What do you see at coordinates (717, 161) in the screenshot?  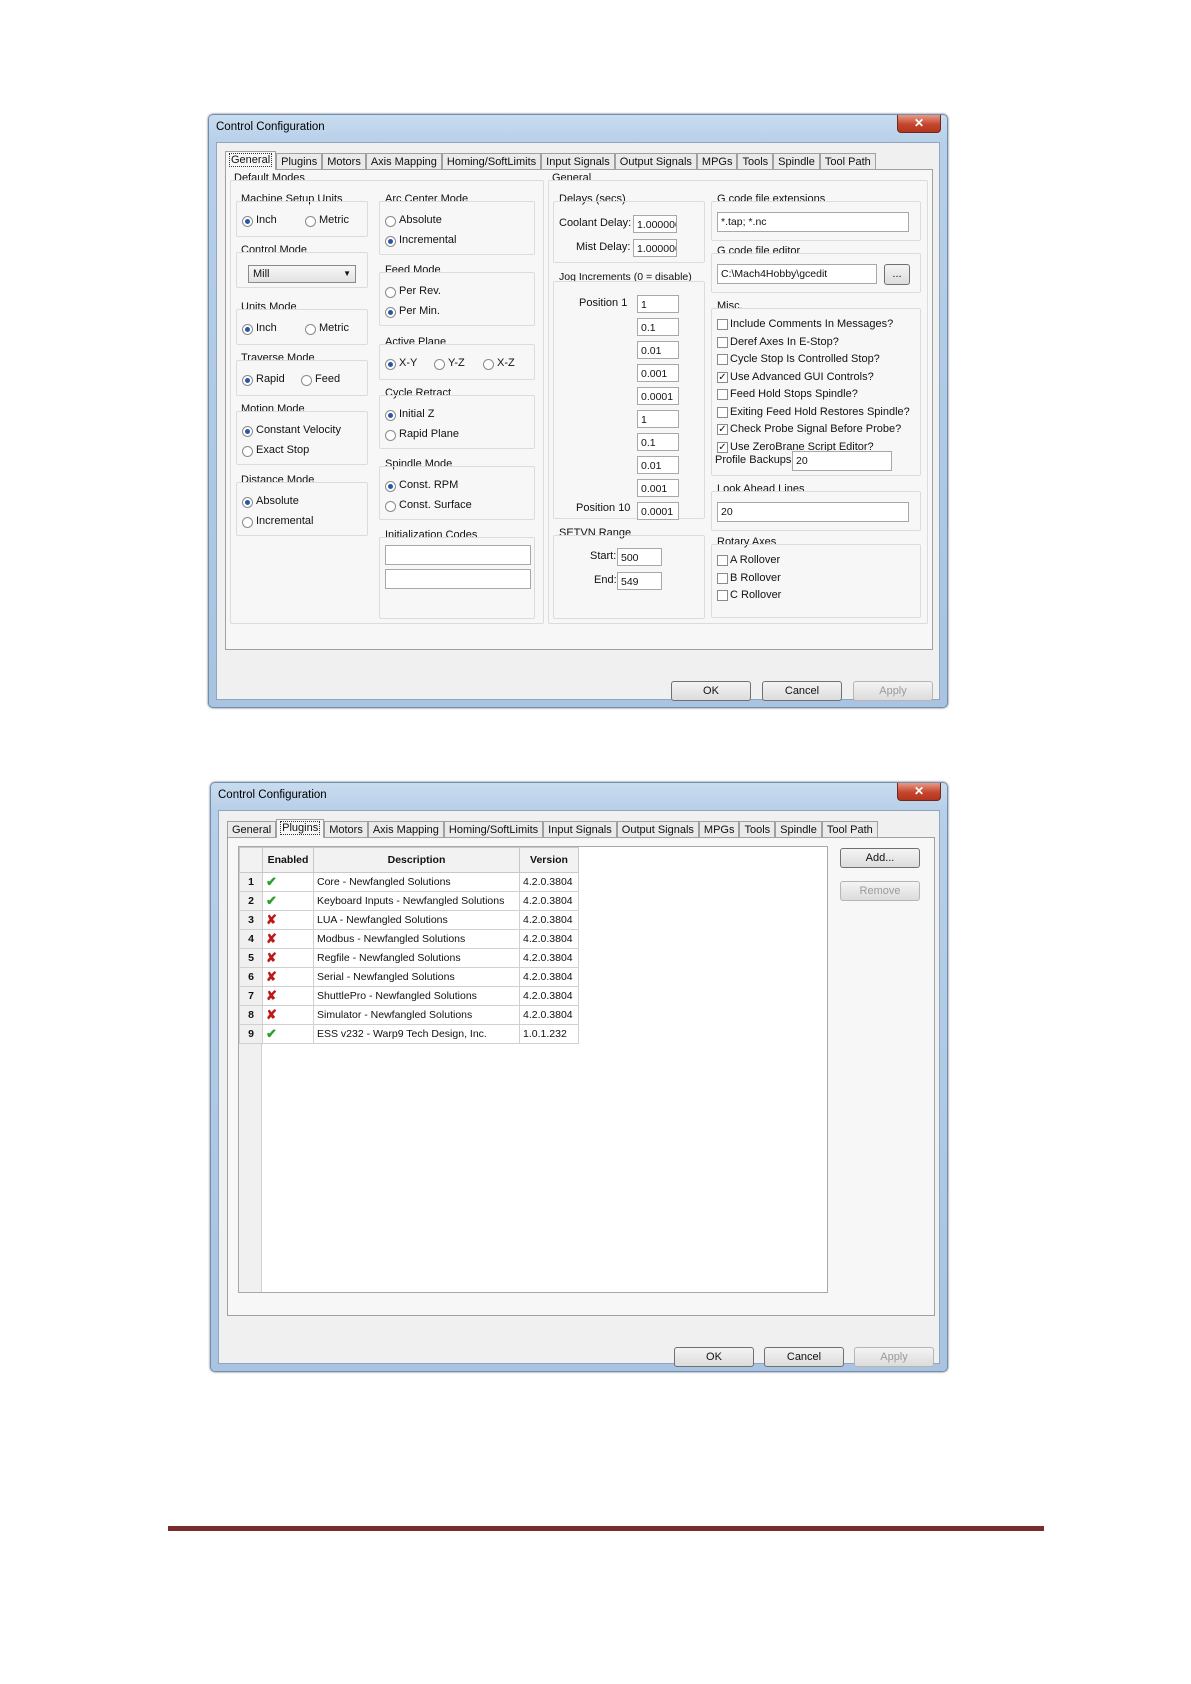 I see `tab-mpgs: MPGs` at bounding box center [717, 161].